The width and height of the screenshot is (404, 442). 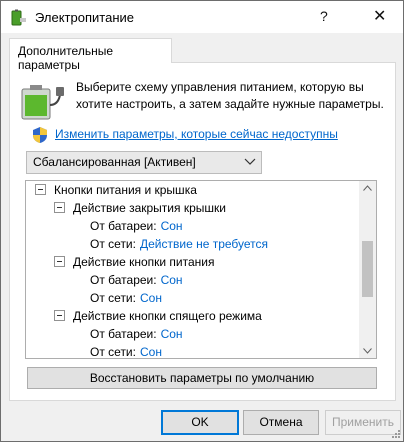 I want to click on cancel-button: Отмена, so click(x=281, y=422).